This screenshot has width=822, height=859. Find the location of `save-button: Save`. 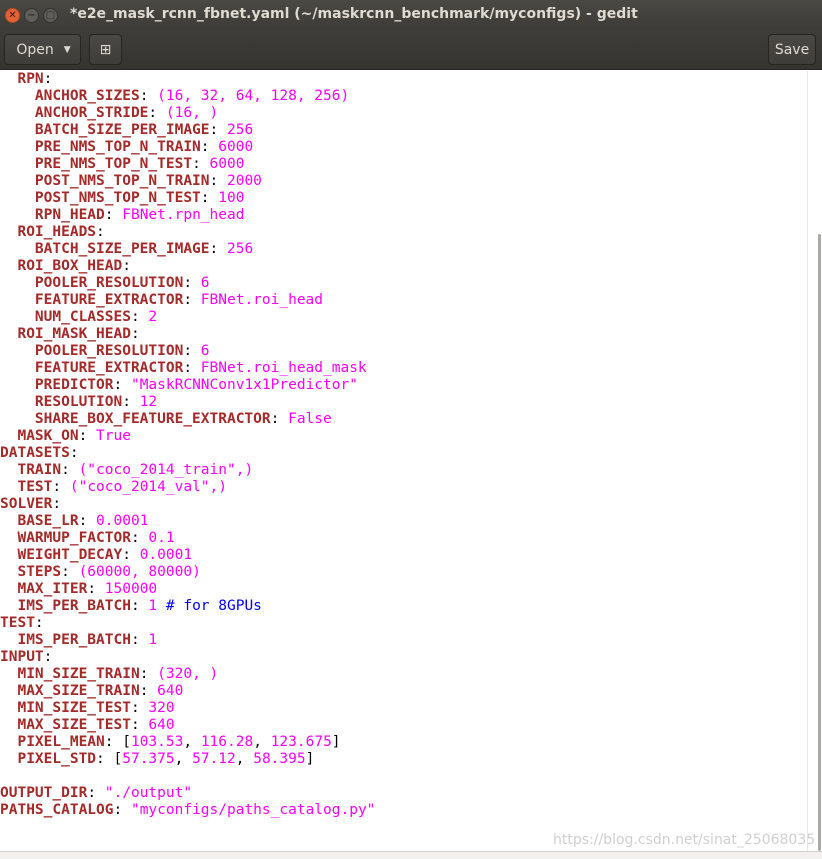

save-button: Save is located at coordinates (792, 49).